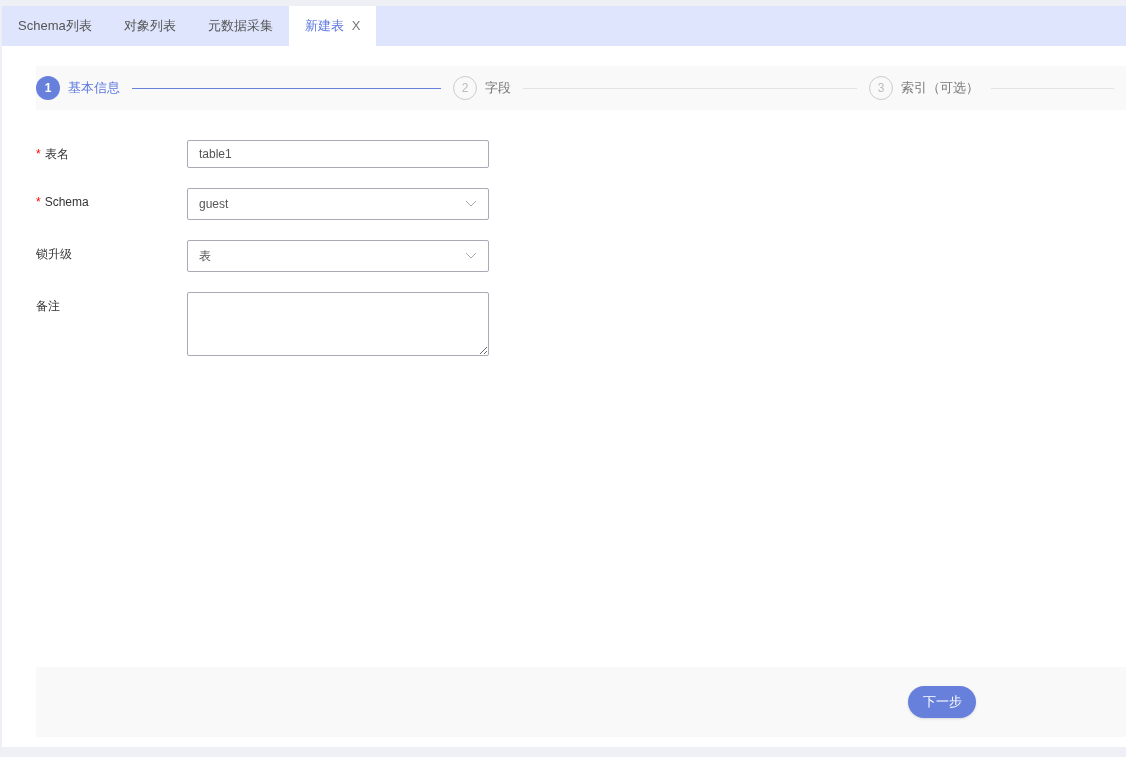 The height and width of the screenshot is (757, 1126). Describe the element at coordinates (55, 26) in the screenshot. I see `tab: Schema列表` at that location.